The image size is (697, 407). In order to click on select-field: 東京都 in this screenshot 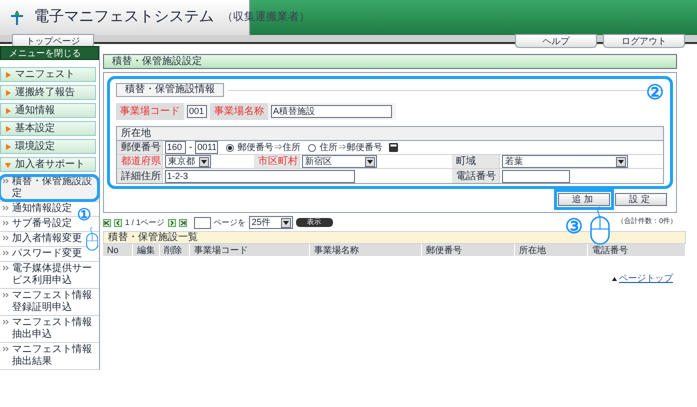, I will do `click(188, 161)`.